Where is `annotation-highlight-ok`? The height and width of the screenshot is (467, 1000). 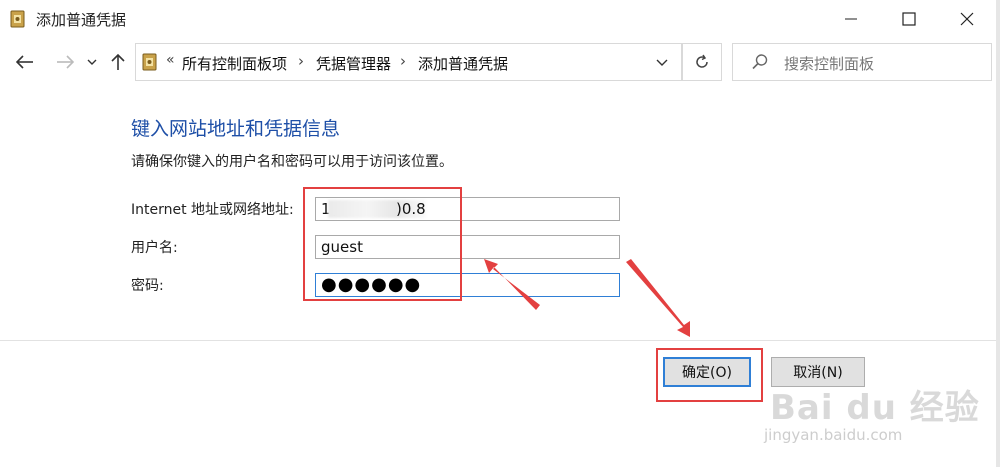 annotation-highlight-ok is located at coordinates (709, 375).